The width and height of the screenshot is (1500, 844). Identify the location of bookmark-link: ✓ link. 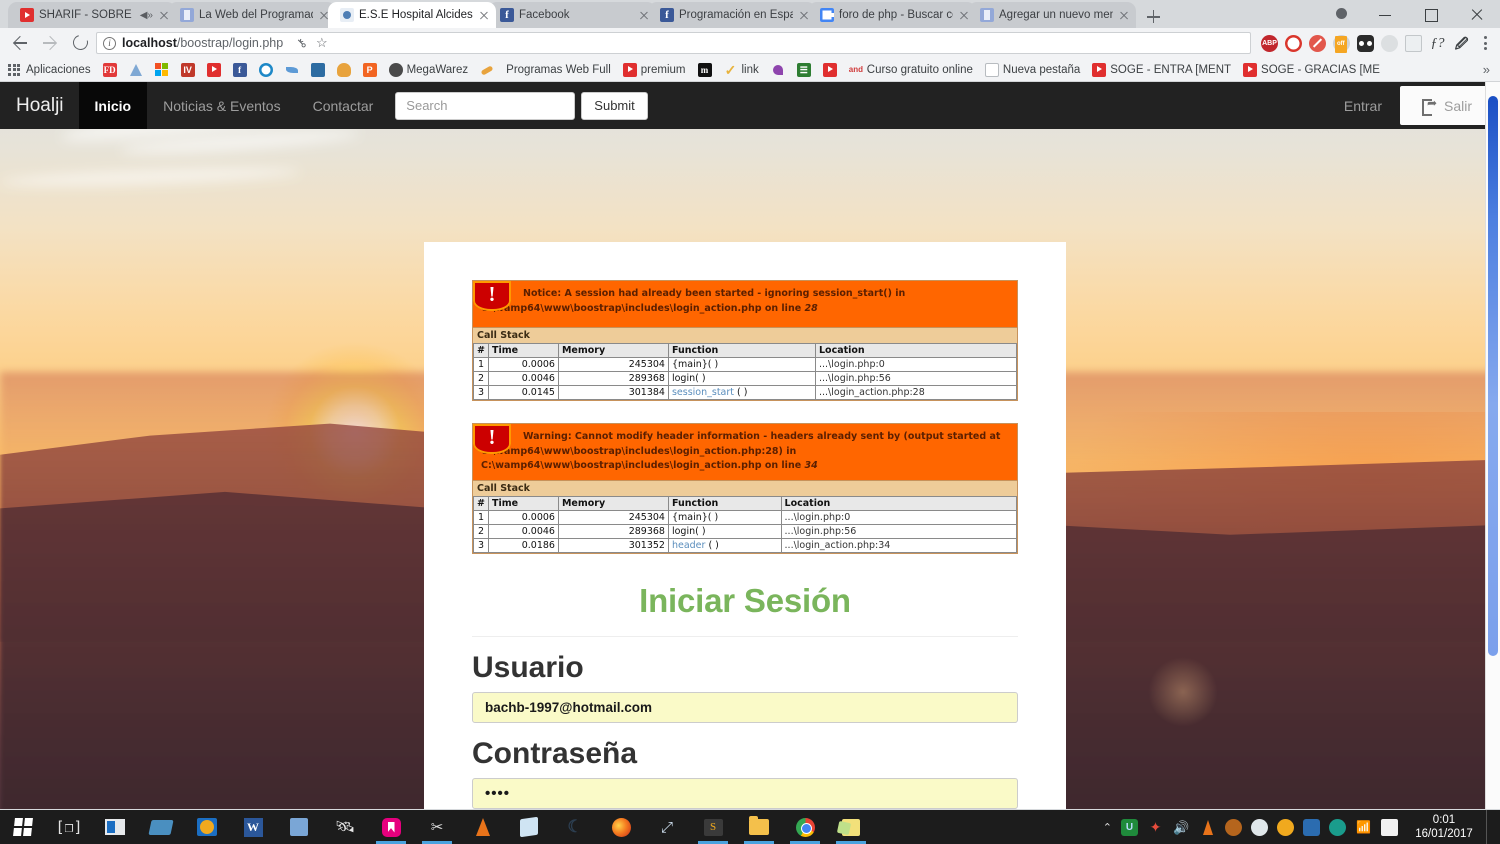
(741, 70).